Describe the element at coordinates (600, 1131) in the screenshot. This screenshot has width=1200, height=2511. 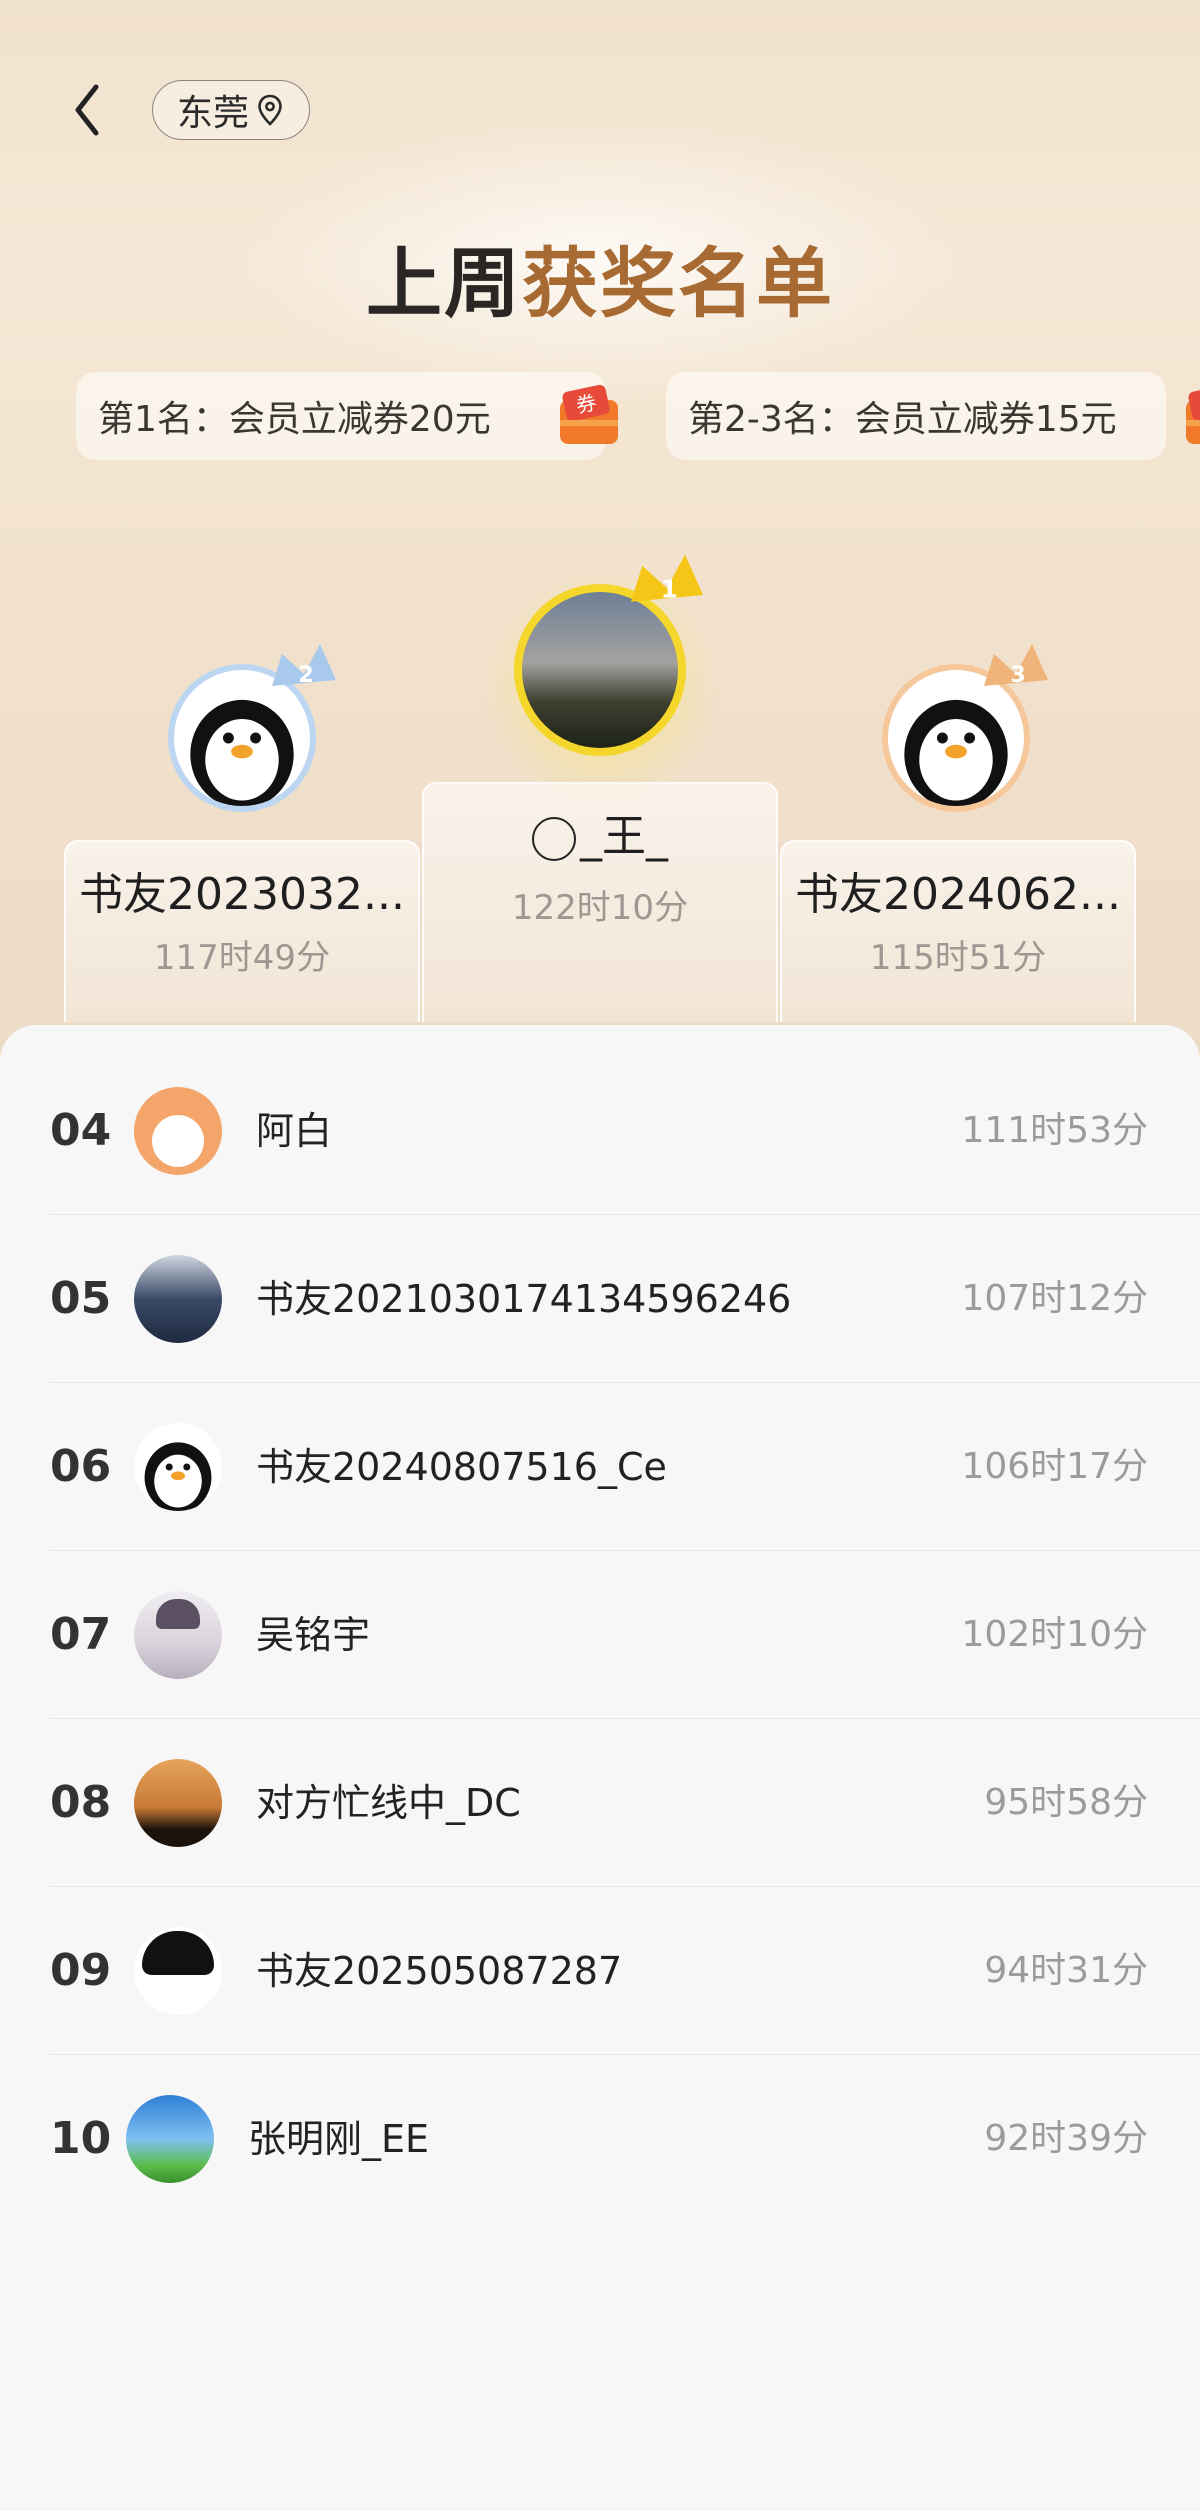
I see `list-item: 04 阿白 111时53分` at that location.